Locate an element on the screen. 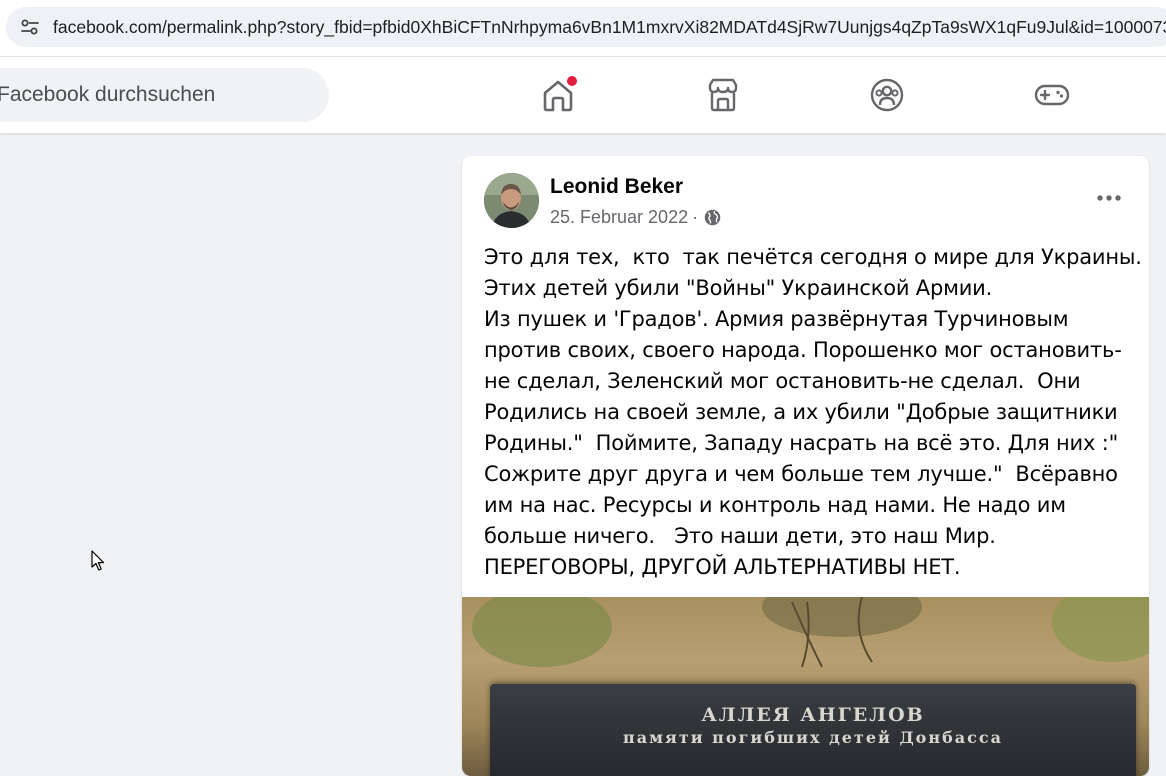  profile-photo is located at coordinates (511, 200).